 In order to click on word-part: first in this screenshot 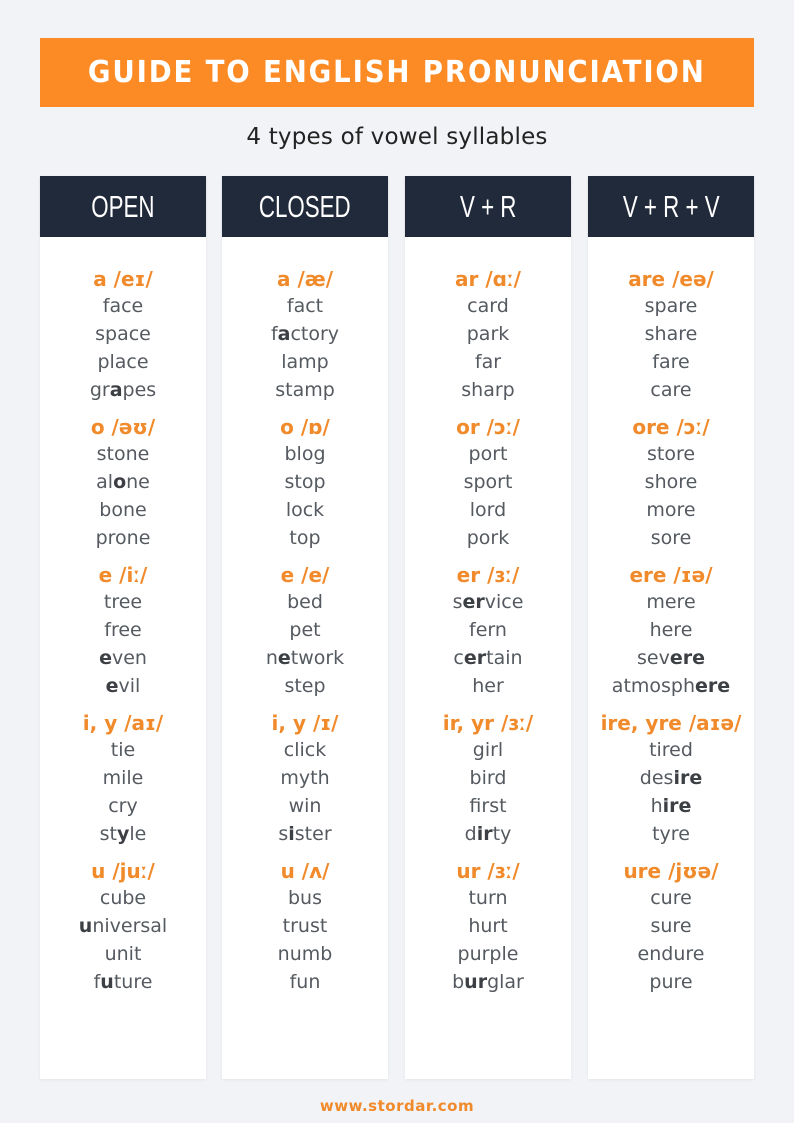, I will do `click(488, 806)`.